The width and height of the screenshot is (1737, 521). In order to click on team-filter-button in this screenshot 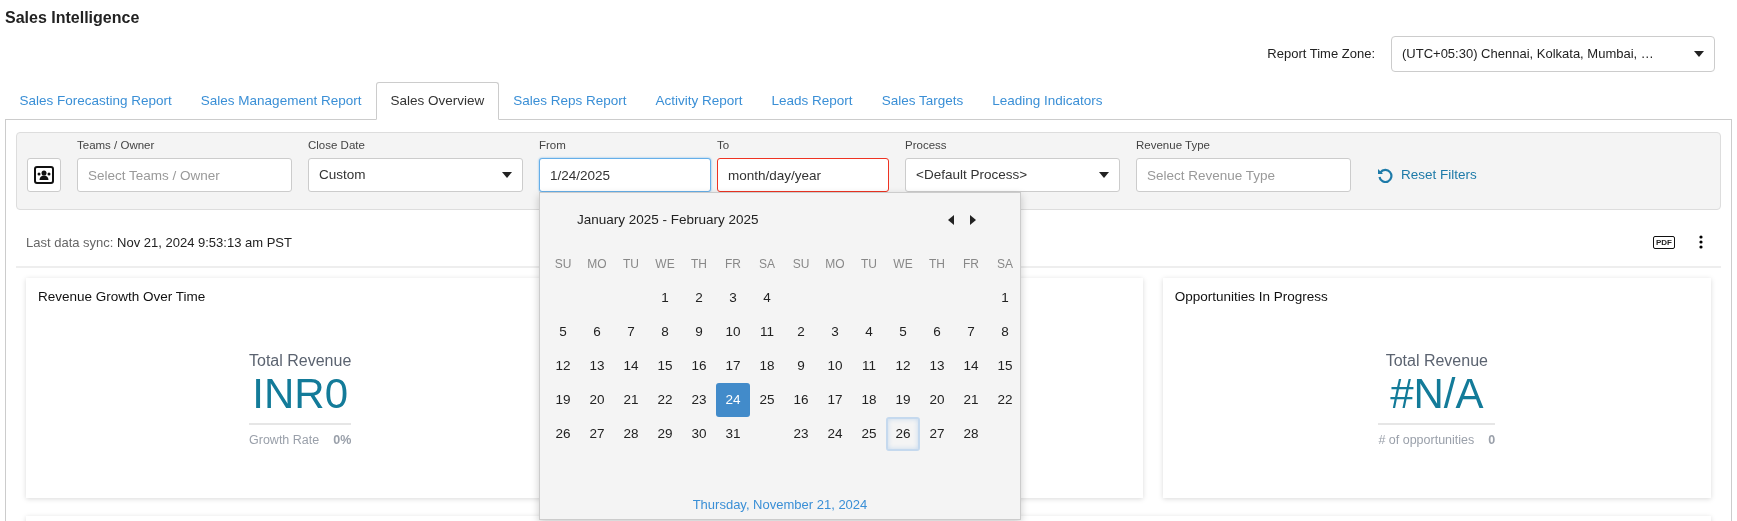, I will do `click(44, 175)`.